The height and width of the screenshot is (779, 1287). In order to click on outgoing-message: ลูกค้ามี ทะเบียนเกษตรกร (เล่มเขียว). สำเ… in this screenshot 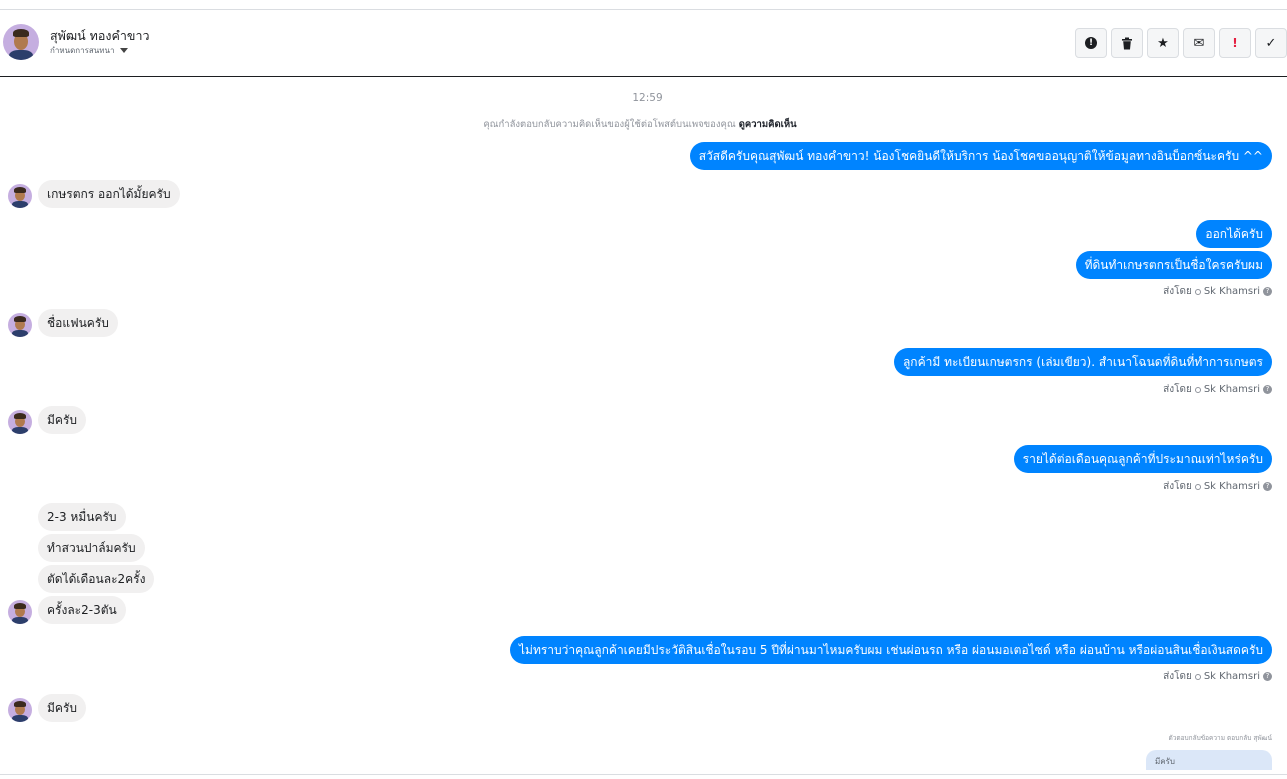, I will do `click(1082, 362)`.